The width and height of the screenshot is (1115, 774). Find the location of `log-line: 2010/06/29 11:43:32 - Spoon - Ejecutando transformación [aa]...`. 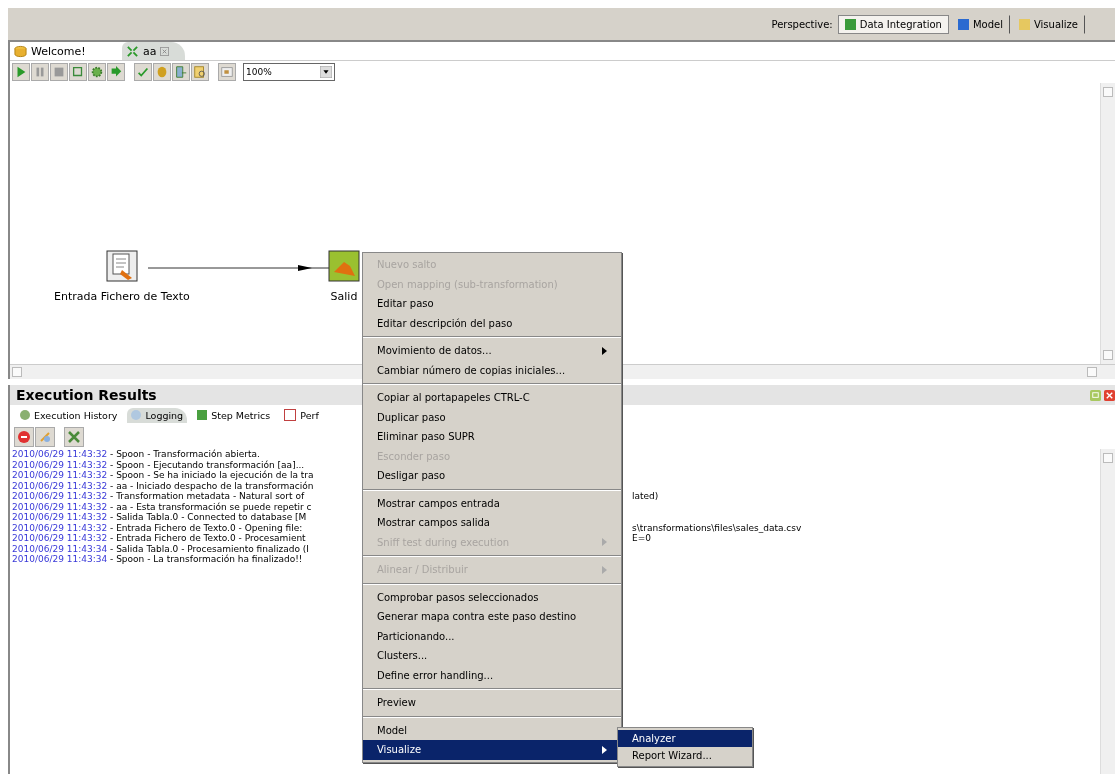

log-line: 2010/06/29 11:43:32 - Spoon - Ejecutando transformación [aa]... is located at coordinates (159, 464).